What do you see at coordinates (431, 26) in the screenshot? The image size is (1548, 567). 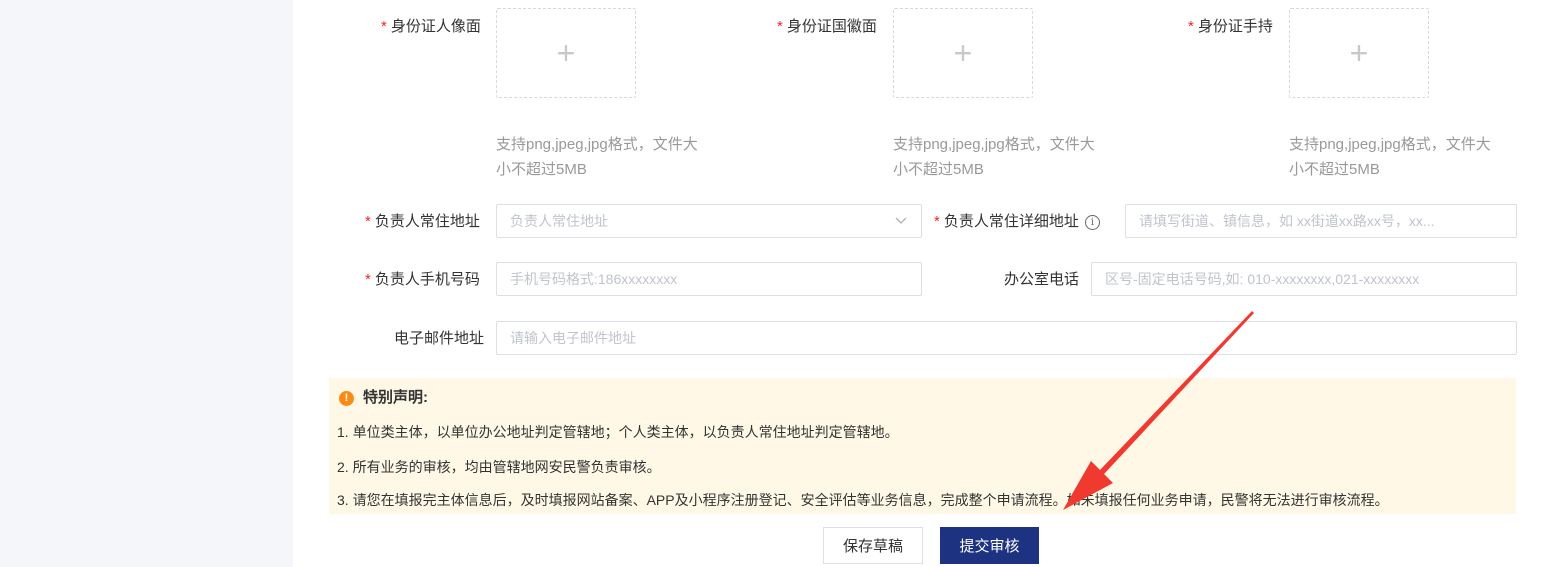 I see `upload-label-id-front: * 身份证人像面` at bounding box center [431, 26].